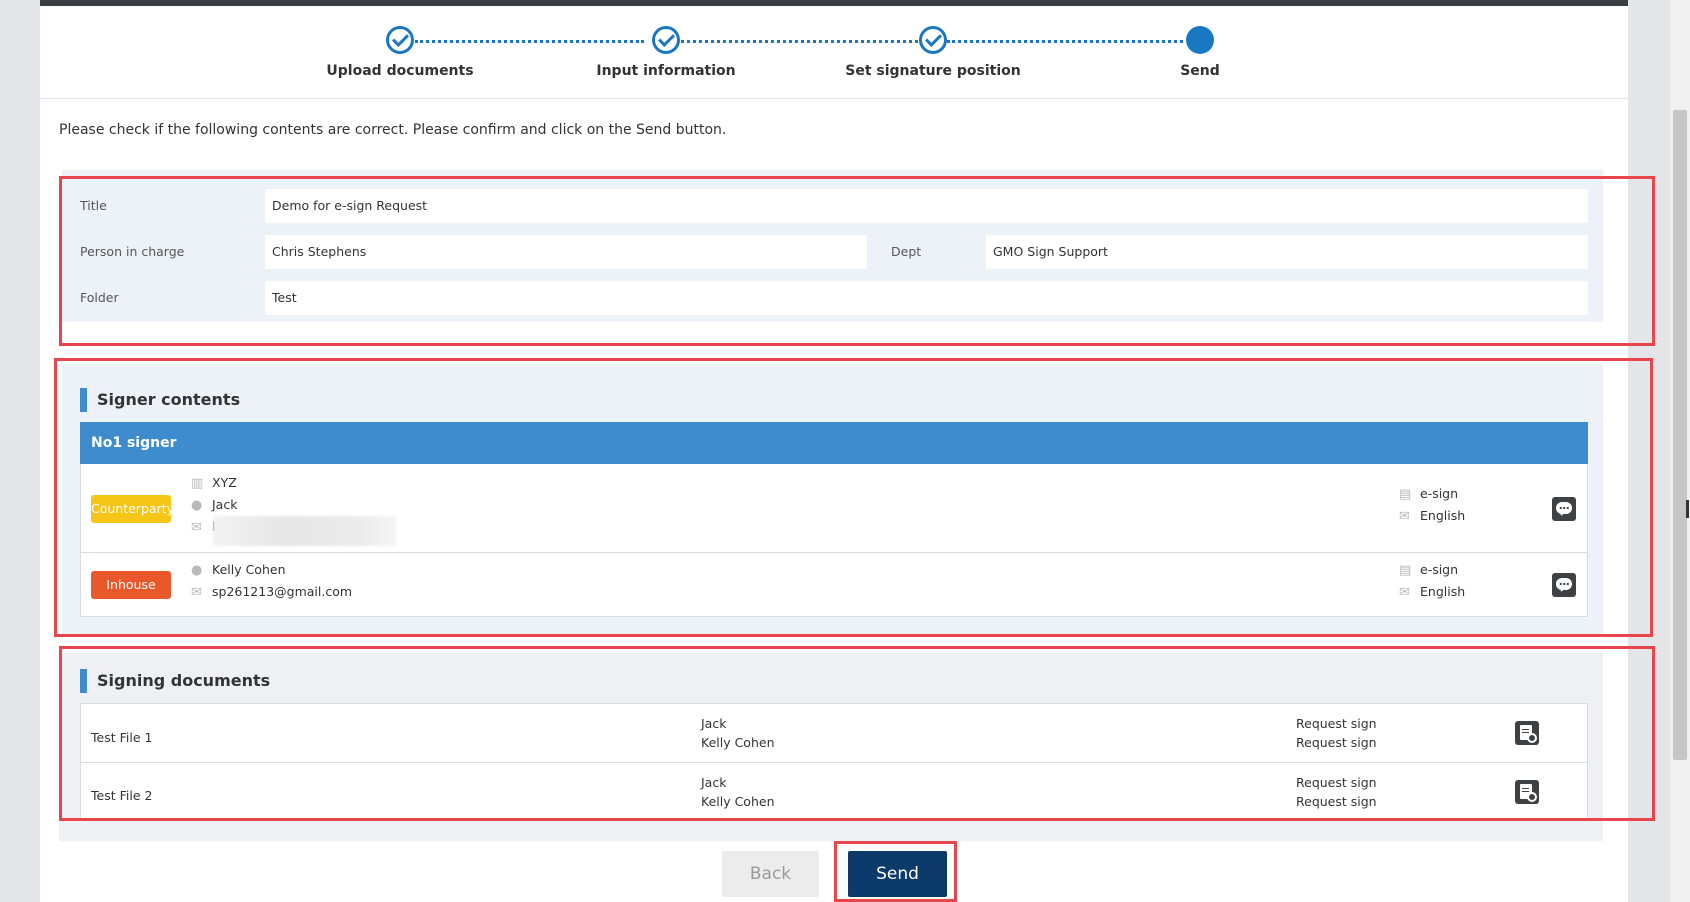  I want to click on scrollbar-thumb, so click(1680, 435).